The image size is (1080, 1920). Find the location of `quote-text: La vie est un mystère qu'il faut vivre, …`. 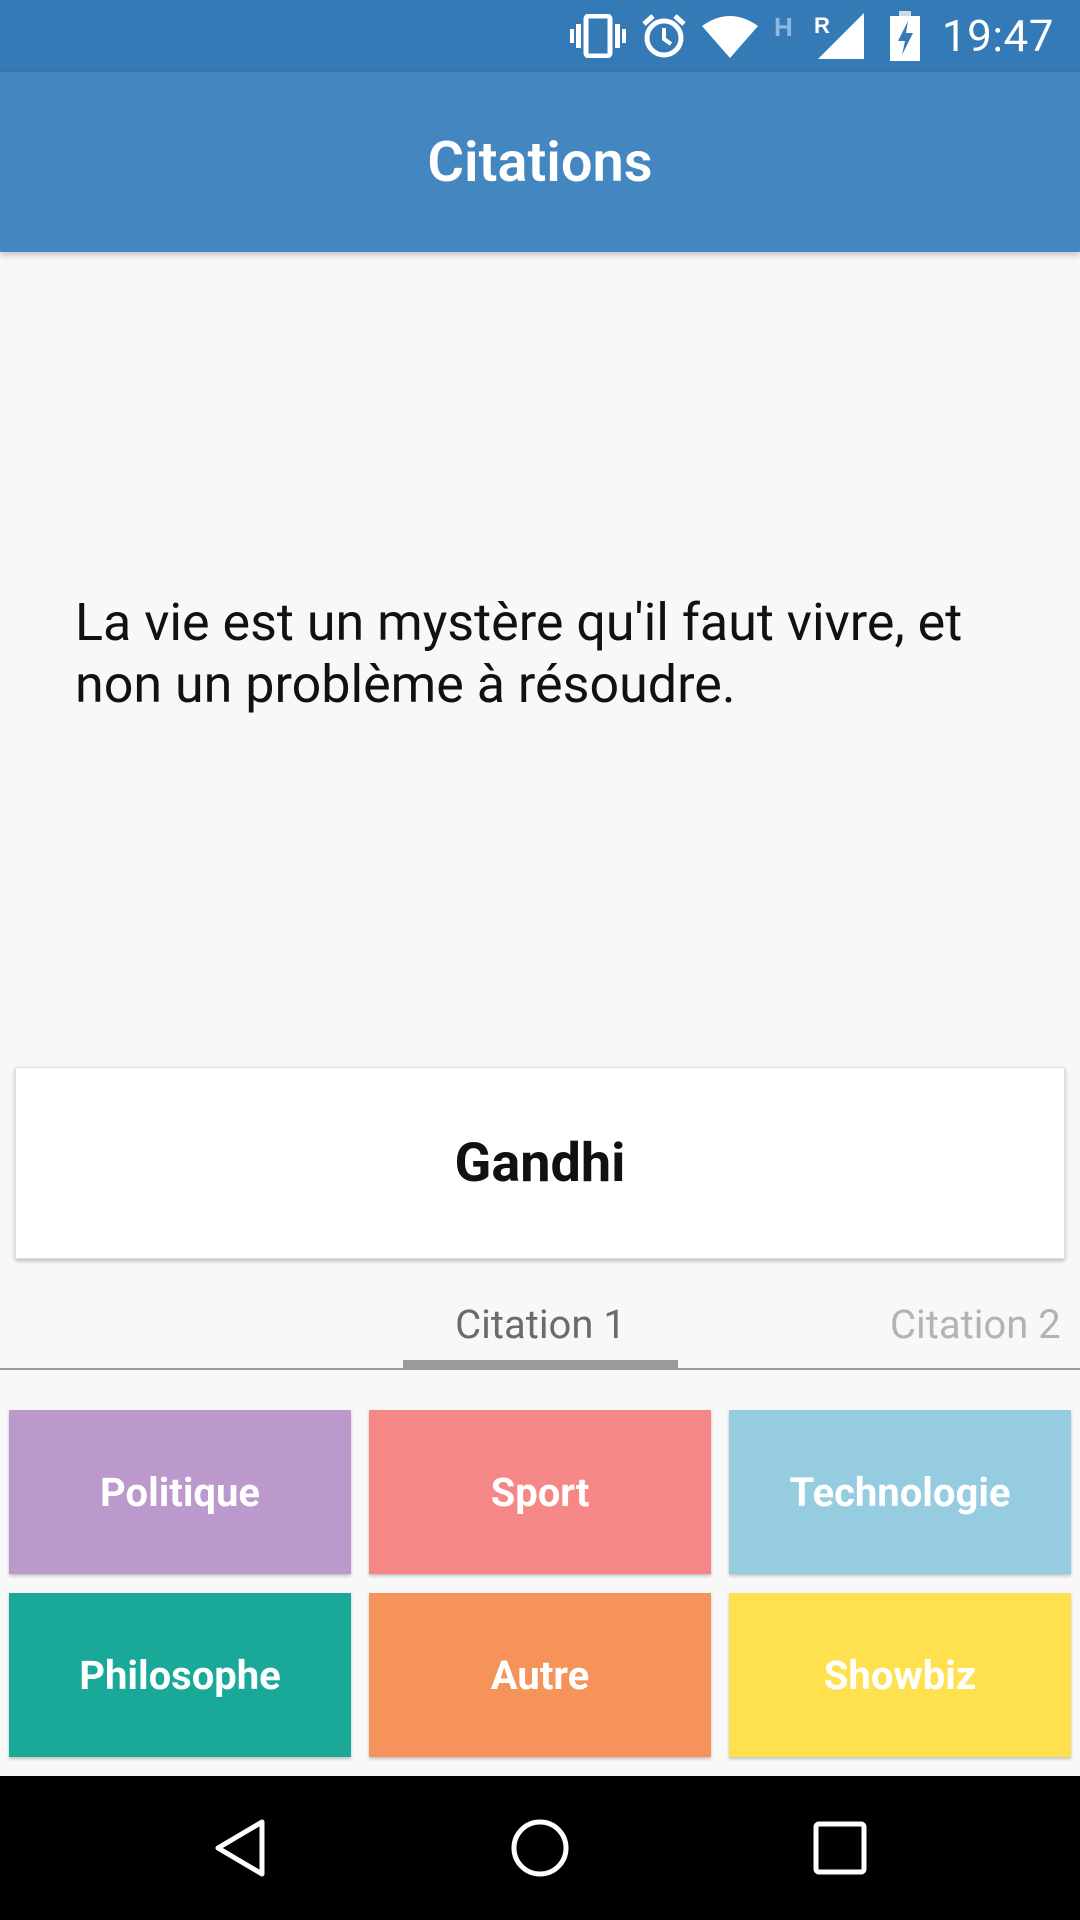

quote-text: La vie est un mystère qu'il faut vivre, … is located at coordinates (519, 653).